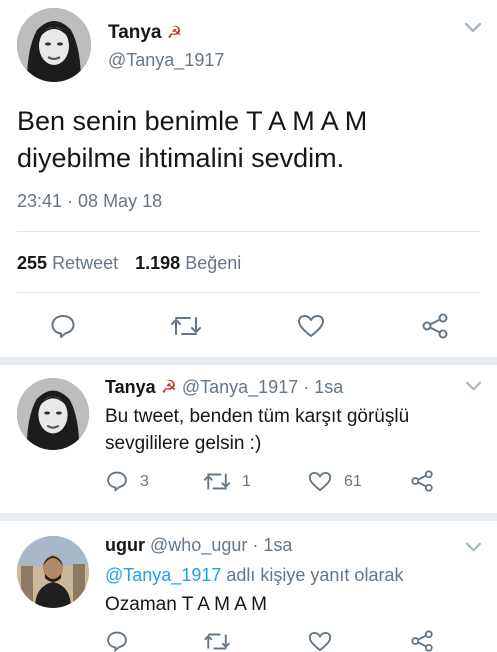 This screenshot has height=652, width=497. What do you see at coordinates (89, 201) in the screenshot?
I see `tweet-timestamp: 23:41 · 08 May 18` at bounding box center [89, 201].